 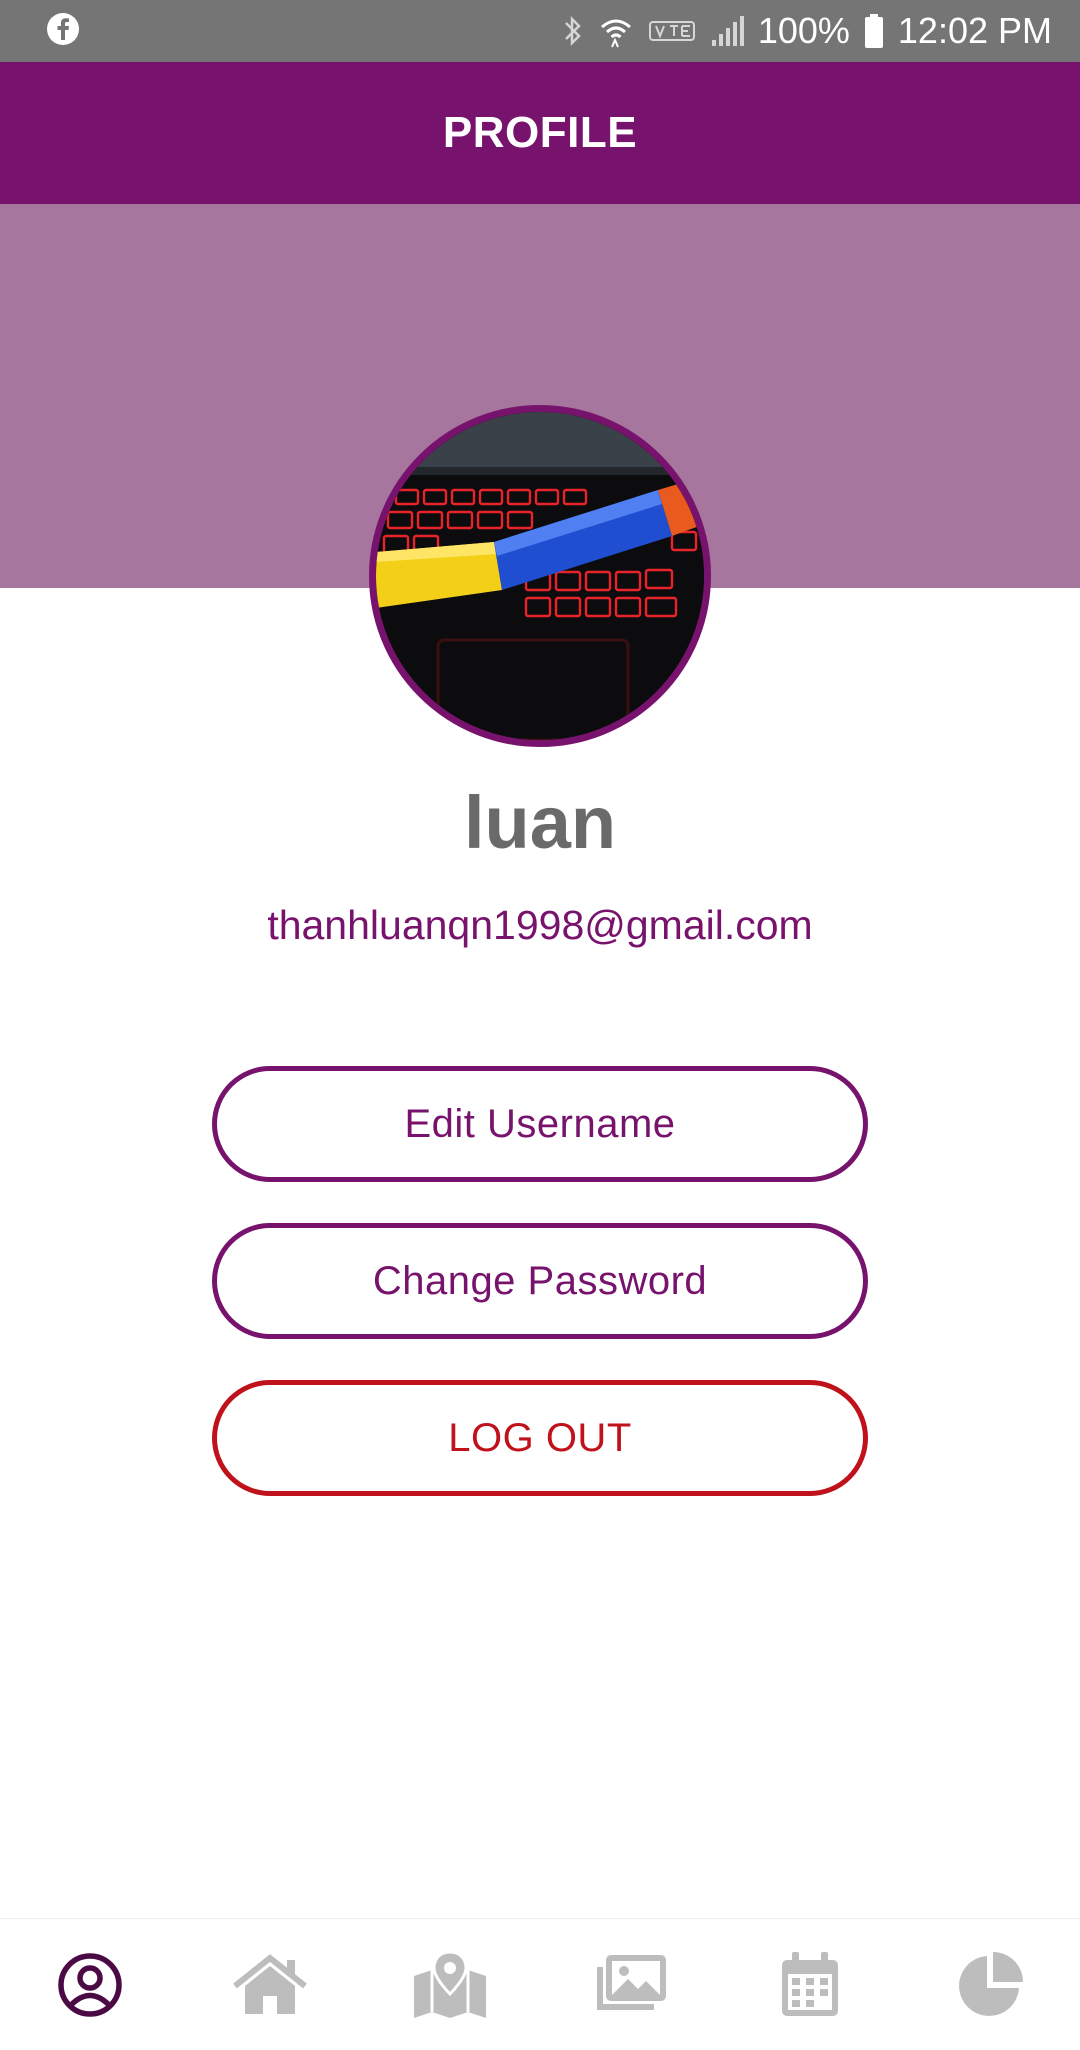 I want to click on nav-profile, so click(x=90, y=1985).